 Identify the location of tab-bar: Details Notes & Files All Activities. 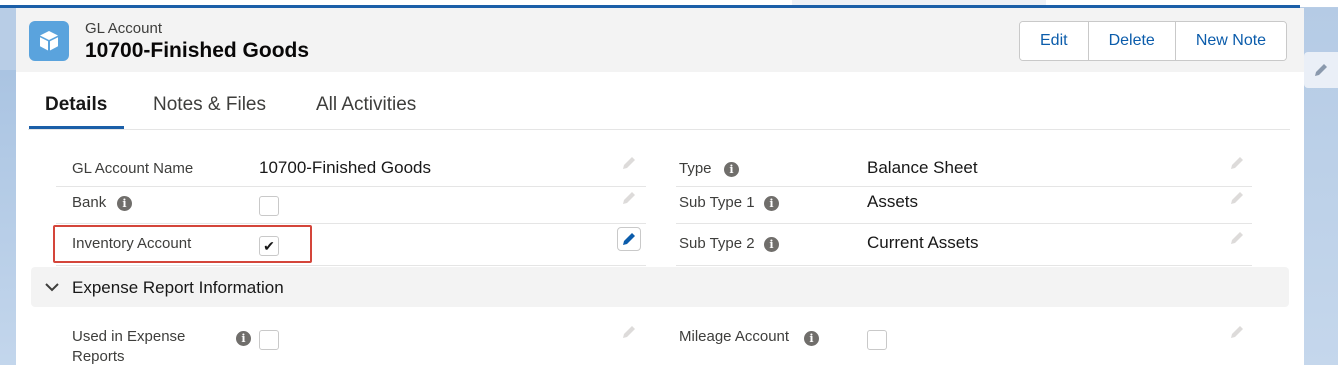
(659, 101).